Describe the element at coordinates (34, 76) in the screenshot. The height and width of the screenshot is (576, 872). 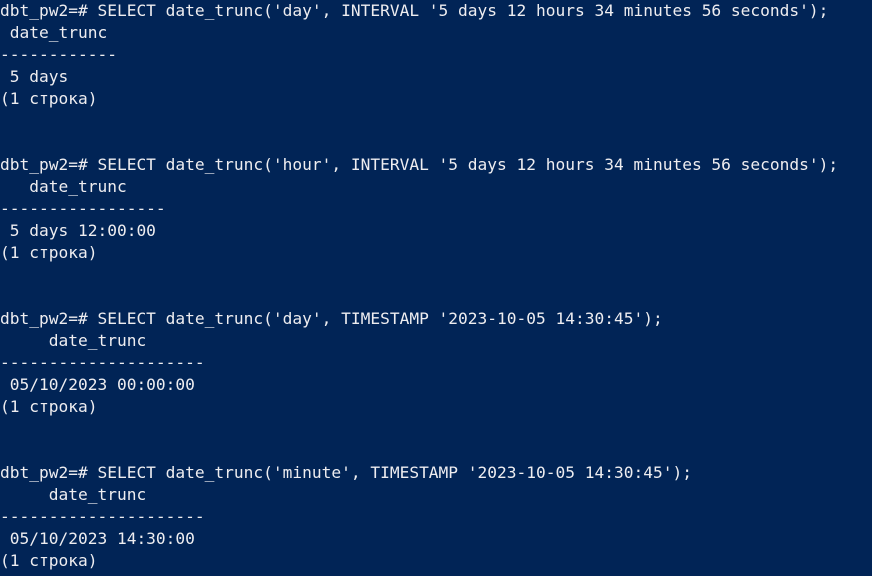
I see `result-value-1: 5 days` at that location.